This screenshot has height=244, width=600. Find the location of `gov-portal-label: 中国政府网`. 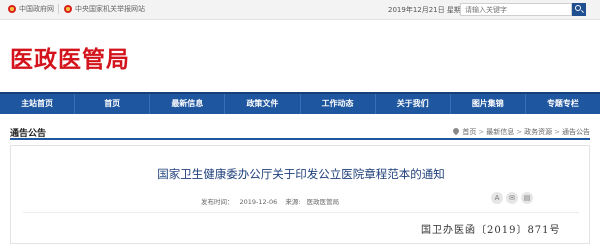

gov-portal-label: 中国政府网 is located at coordinates (36, 9).